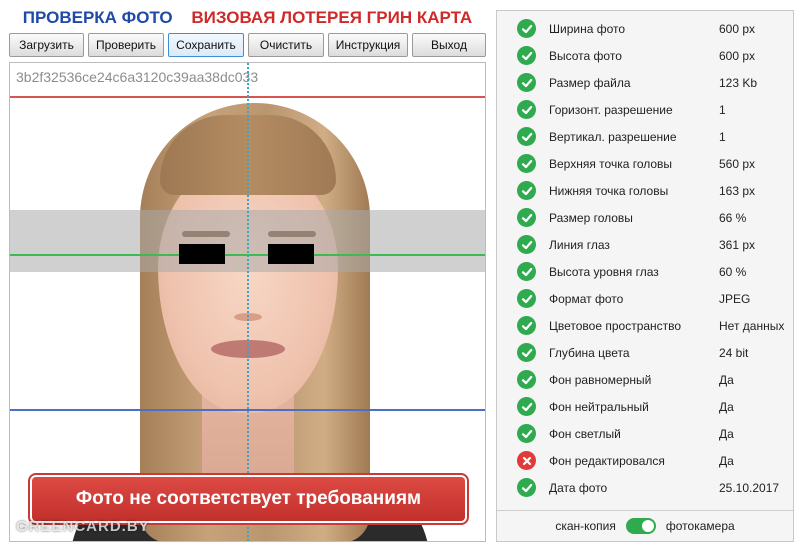  What do you see at coordinates (97, 17) in the screenshot?
I see `title-photo-check: ПРОВЕРКА ФОТО` at bounding box center [97, 17].